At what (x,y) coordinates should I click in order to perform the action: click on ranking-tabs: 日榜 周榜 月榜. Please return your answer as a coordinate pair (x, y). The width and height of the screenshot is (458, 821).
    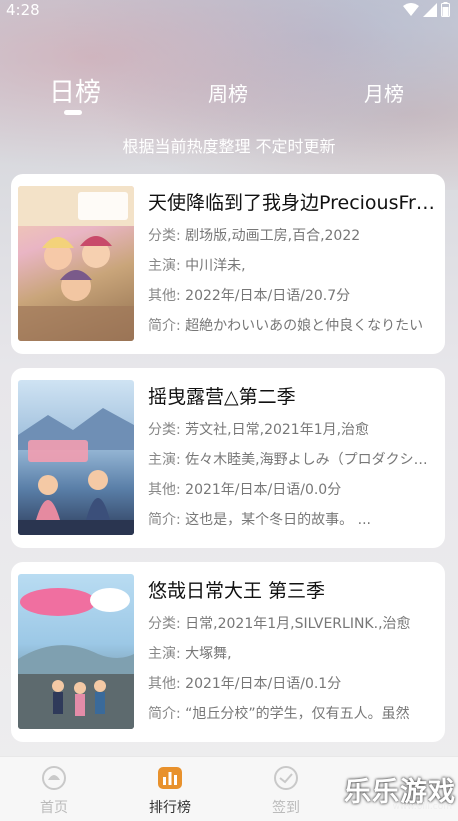
    Looking at the image, I should click on (229, 92).